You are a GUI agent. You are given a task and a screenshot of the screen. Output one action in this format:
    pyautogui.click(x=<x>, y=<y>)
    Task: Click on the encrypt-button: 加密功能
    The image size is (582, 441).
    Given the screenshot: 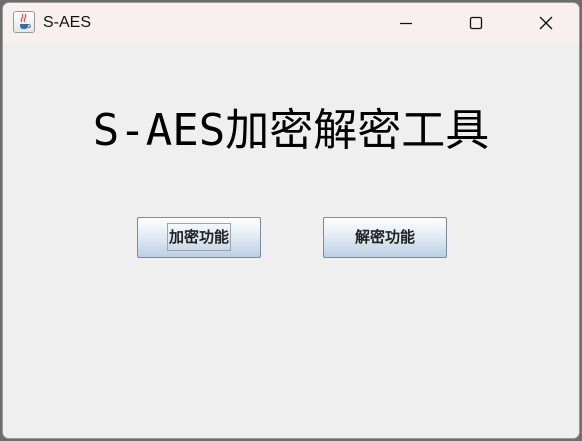 What is the action you would take?
    pyautogui.click(x=199, y=237)
    